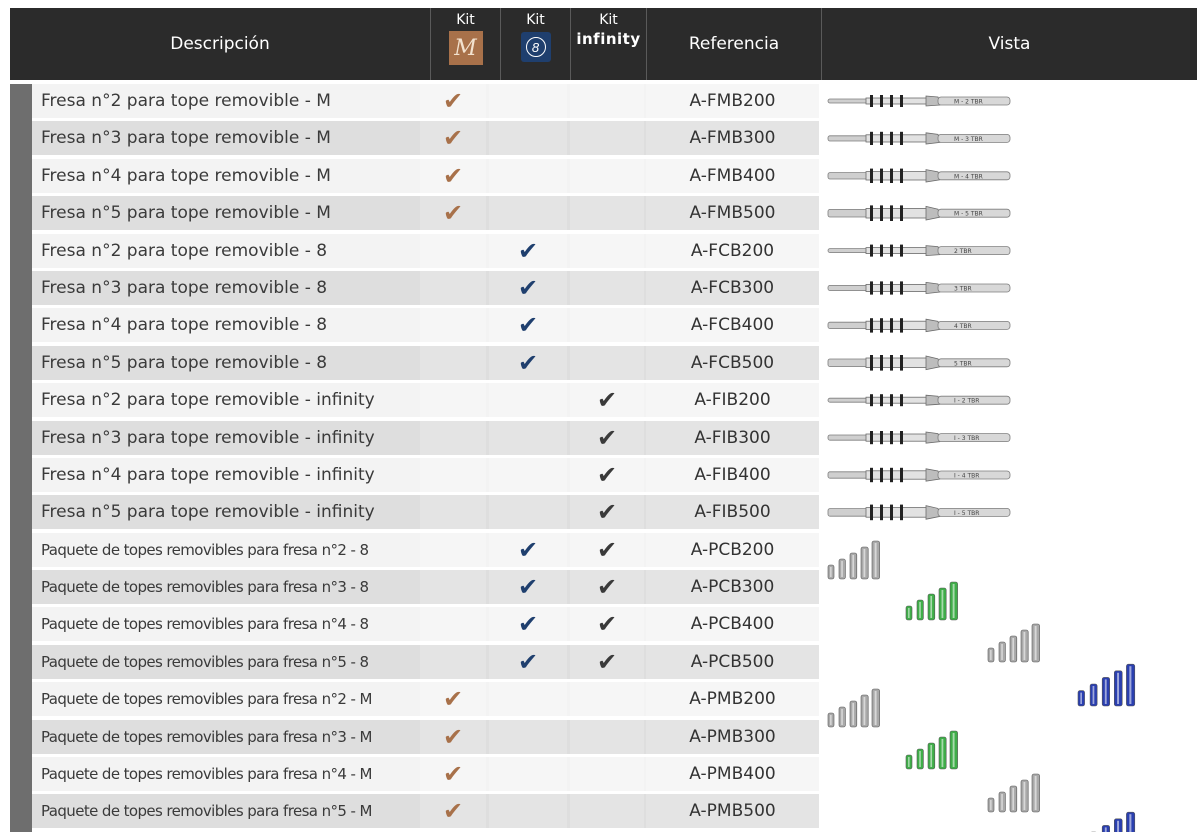  I want to click on row-reference: A-PMB500, so click(732, 811).